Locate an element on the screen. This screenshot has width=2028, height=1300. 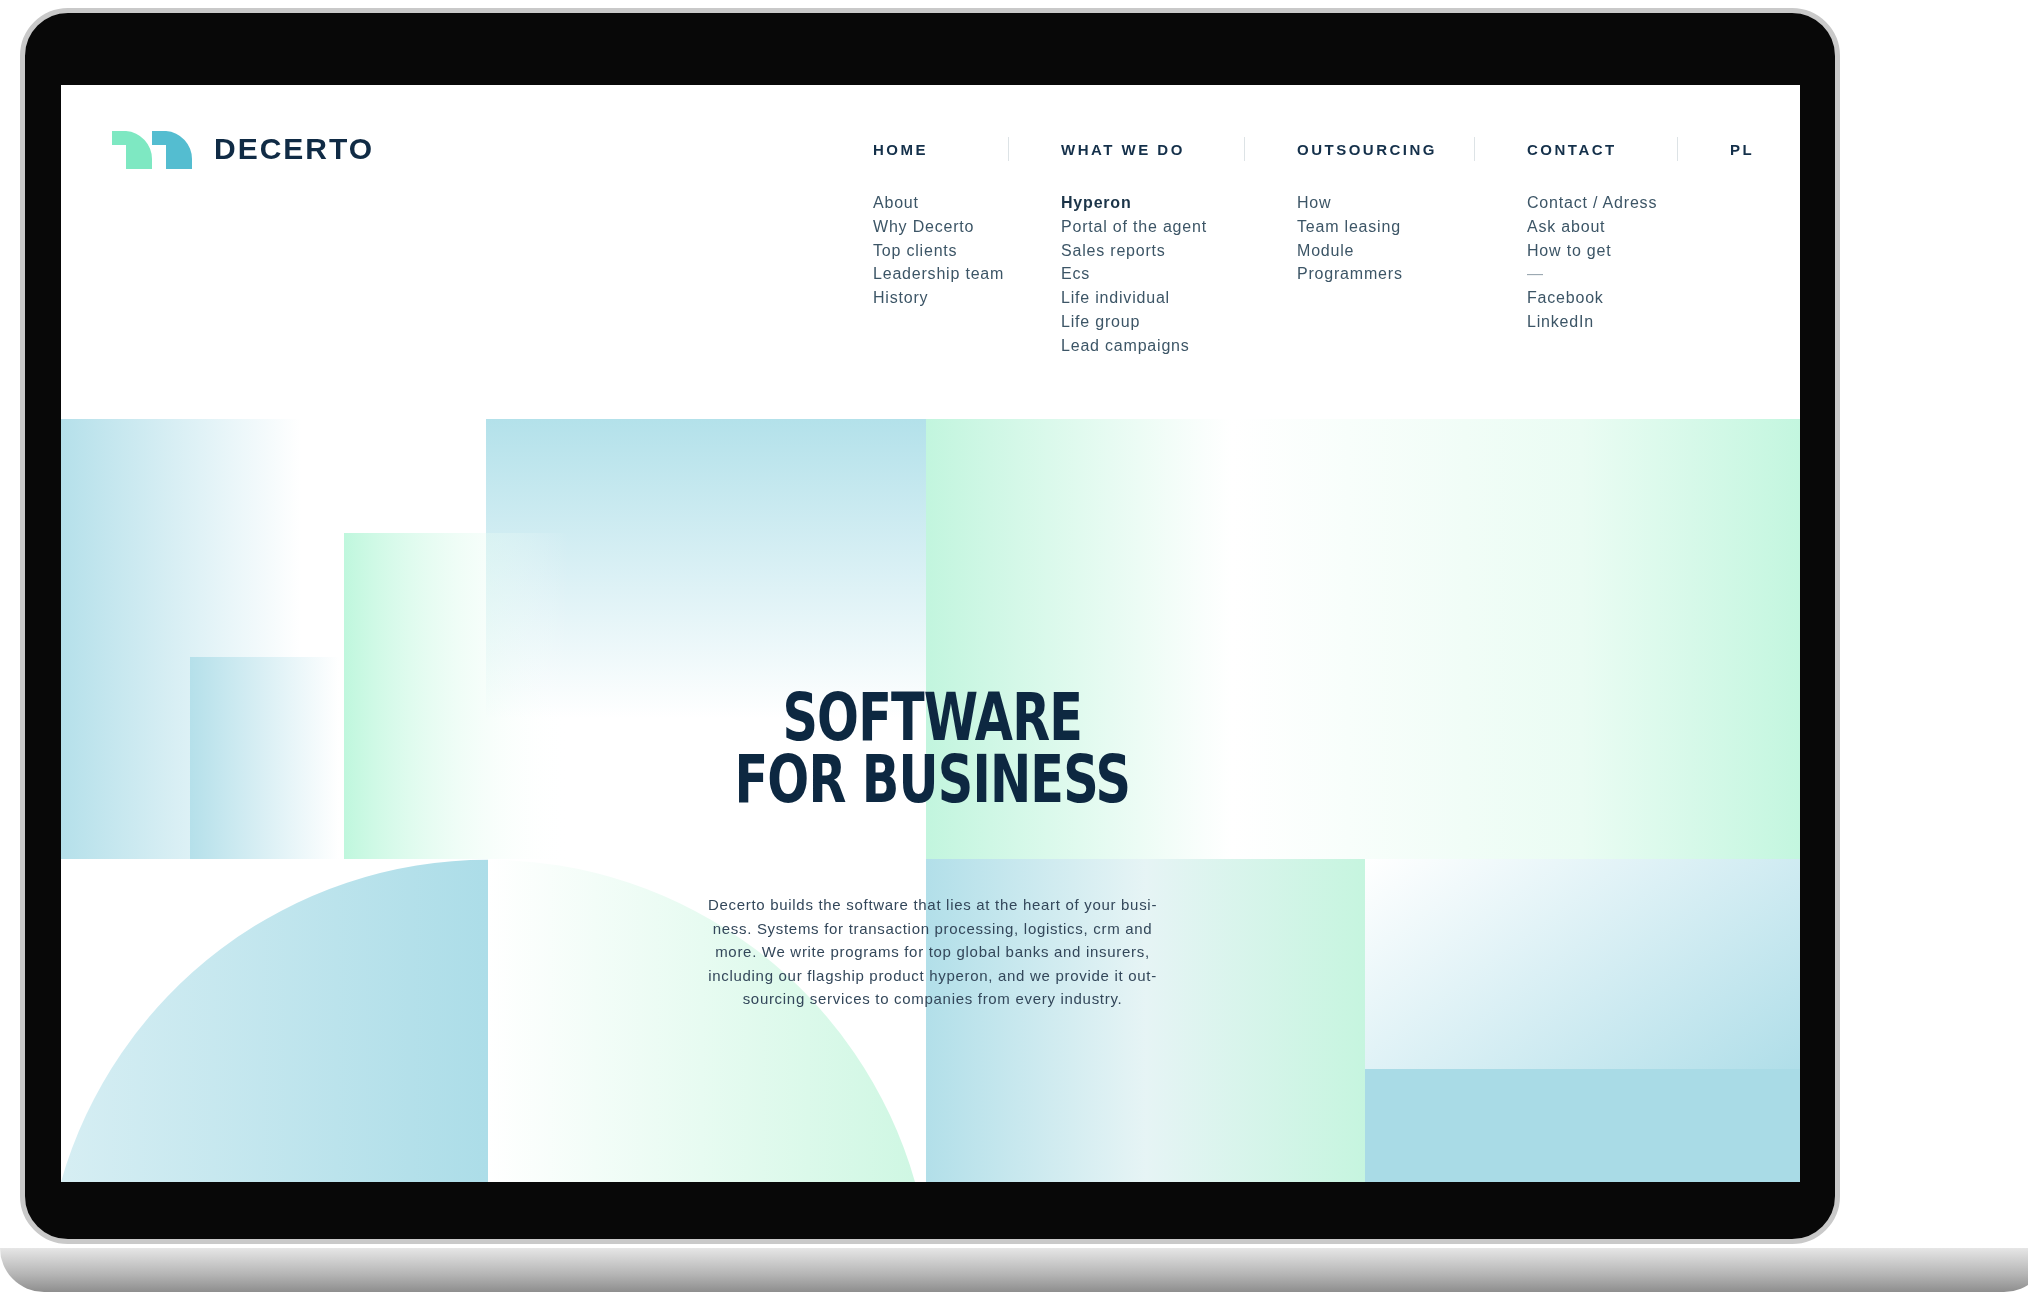
hero-paragraph: Decerto builds the software that lies at the heart of your busi- ness. Systems for transaction processing, logistics, crm and more. We write programs for top global banks and insurers, including our flagship product hyperon, and we provide it out- sourcing services to companies from every industry. is located at coordinates (932, 952).